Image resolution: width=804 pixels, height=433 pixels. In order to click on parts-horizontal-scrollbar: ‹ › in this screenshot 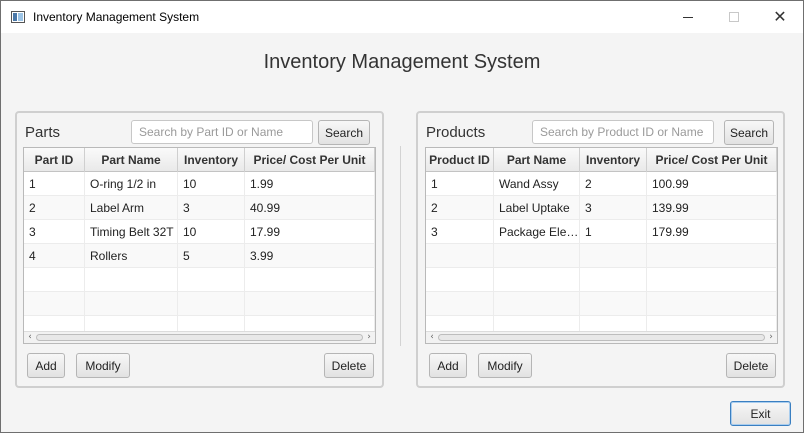, I will do `click(199, 337)`.